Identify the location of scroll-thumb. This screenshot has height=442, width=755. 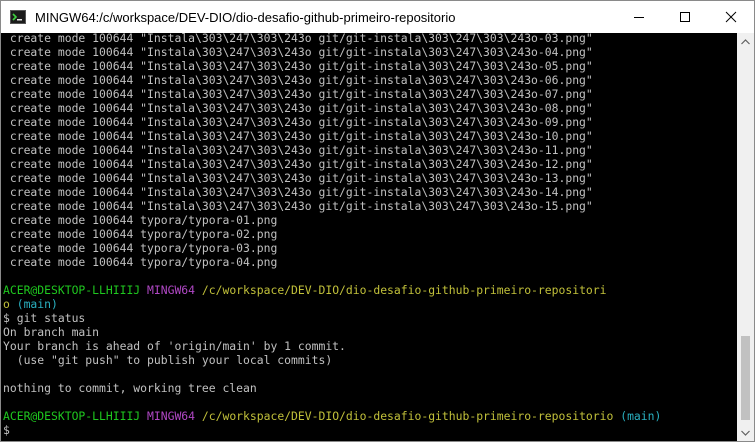
(745, 378).